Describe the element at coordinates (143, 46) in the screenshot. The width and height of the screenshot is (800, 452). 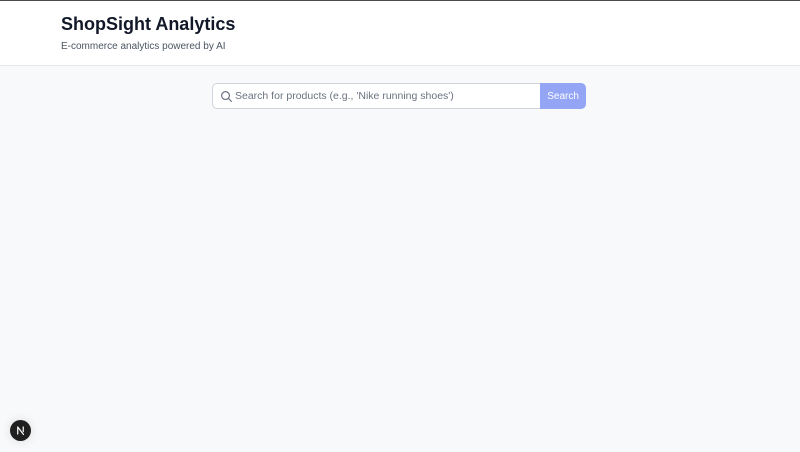
I see `app-subtitle: E-commerce analytics powered by AI` at that location.